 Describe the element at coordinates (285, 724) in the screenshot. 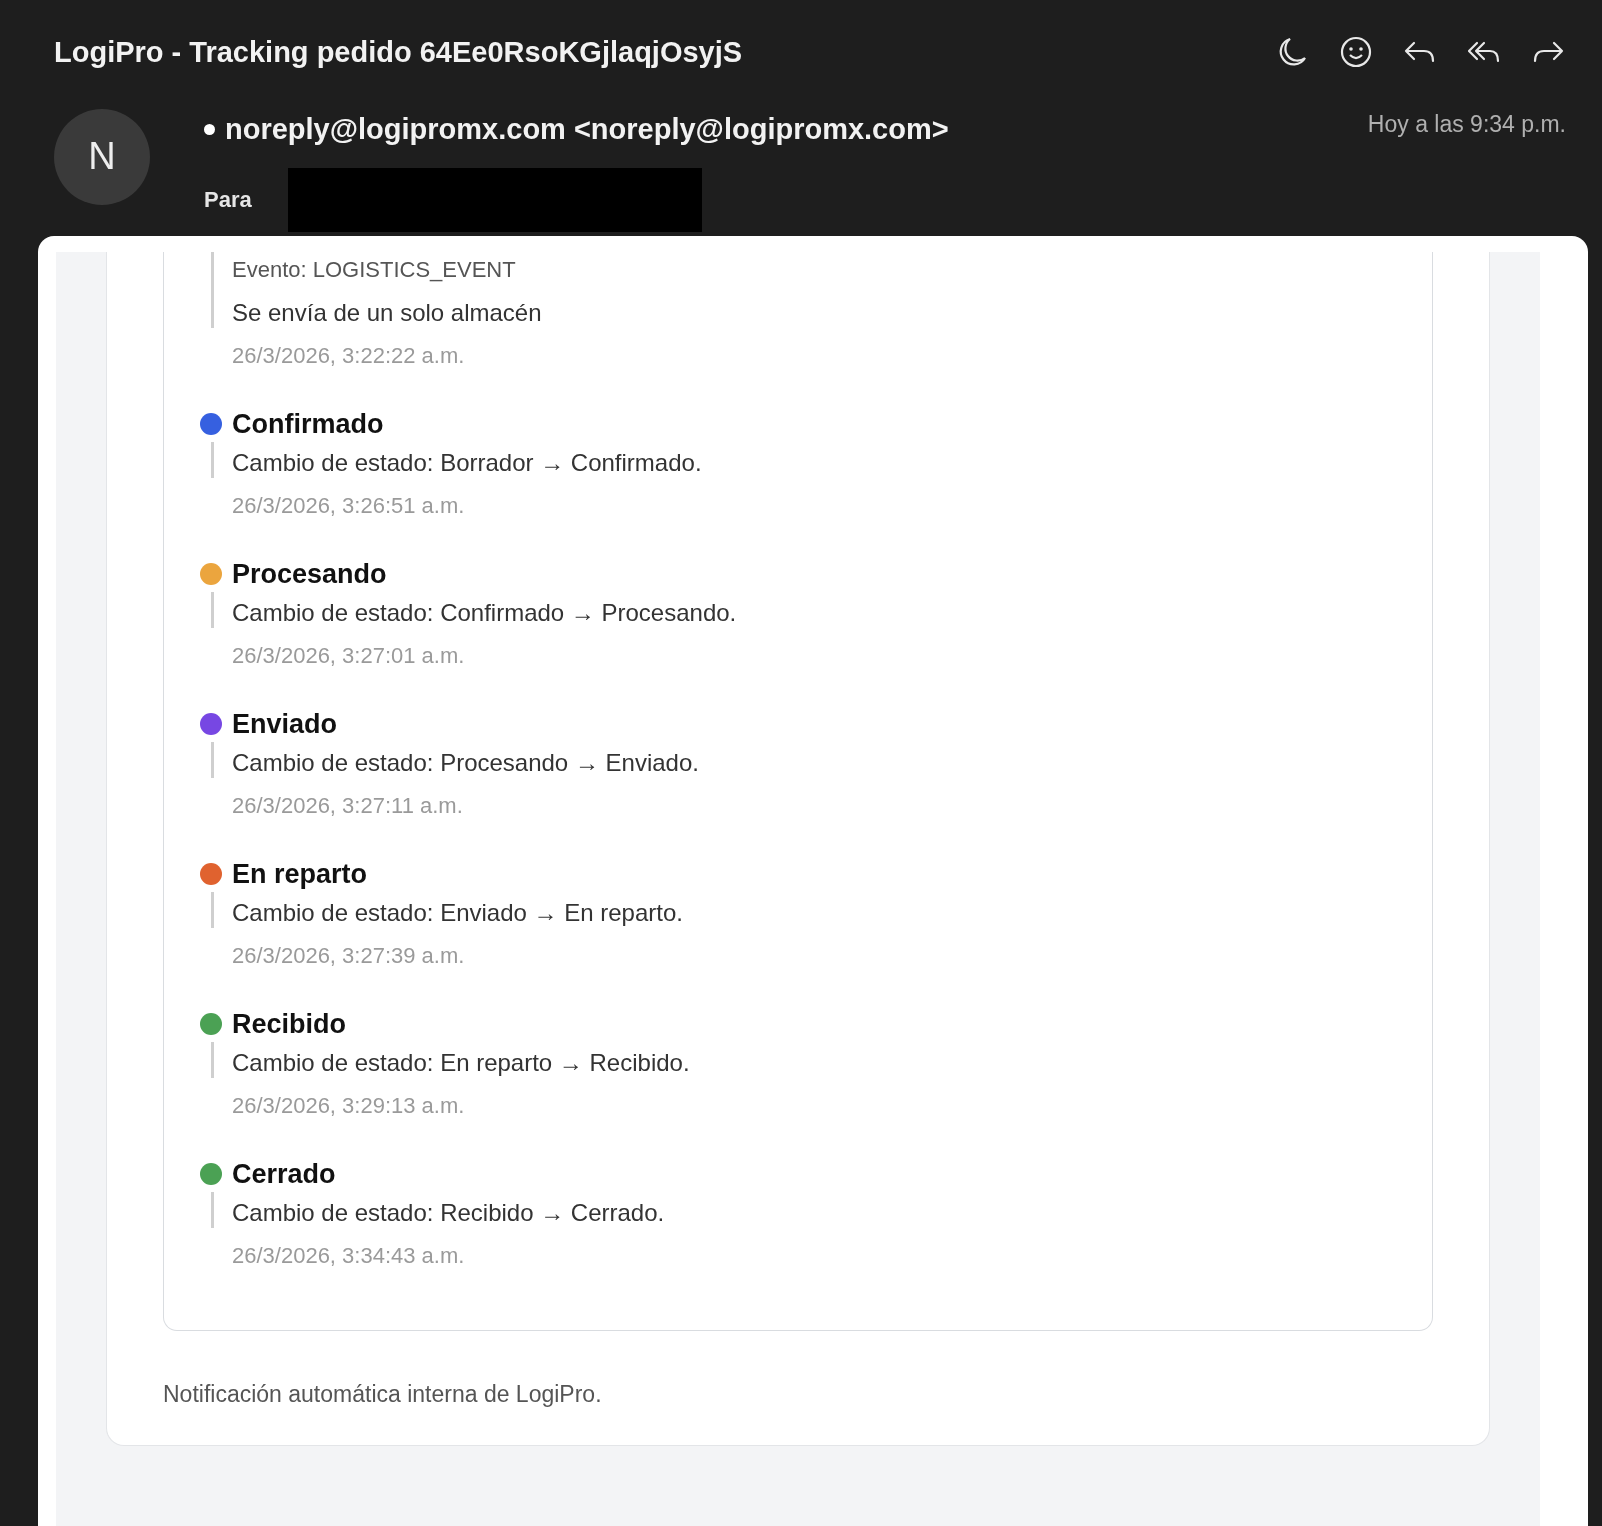

I see `status-title: Enviado` at that location.